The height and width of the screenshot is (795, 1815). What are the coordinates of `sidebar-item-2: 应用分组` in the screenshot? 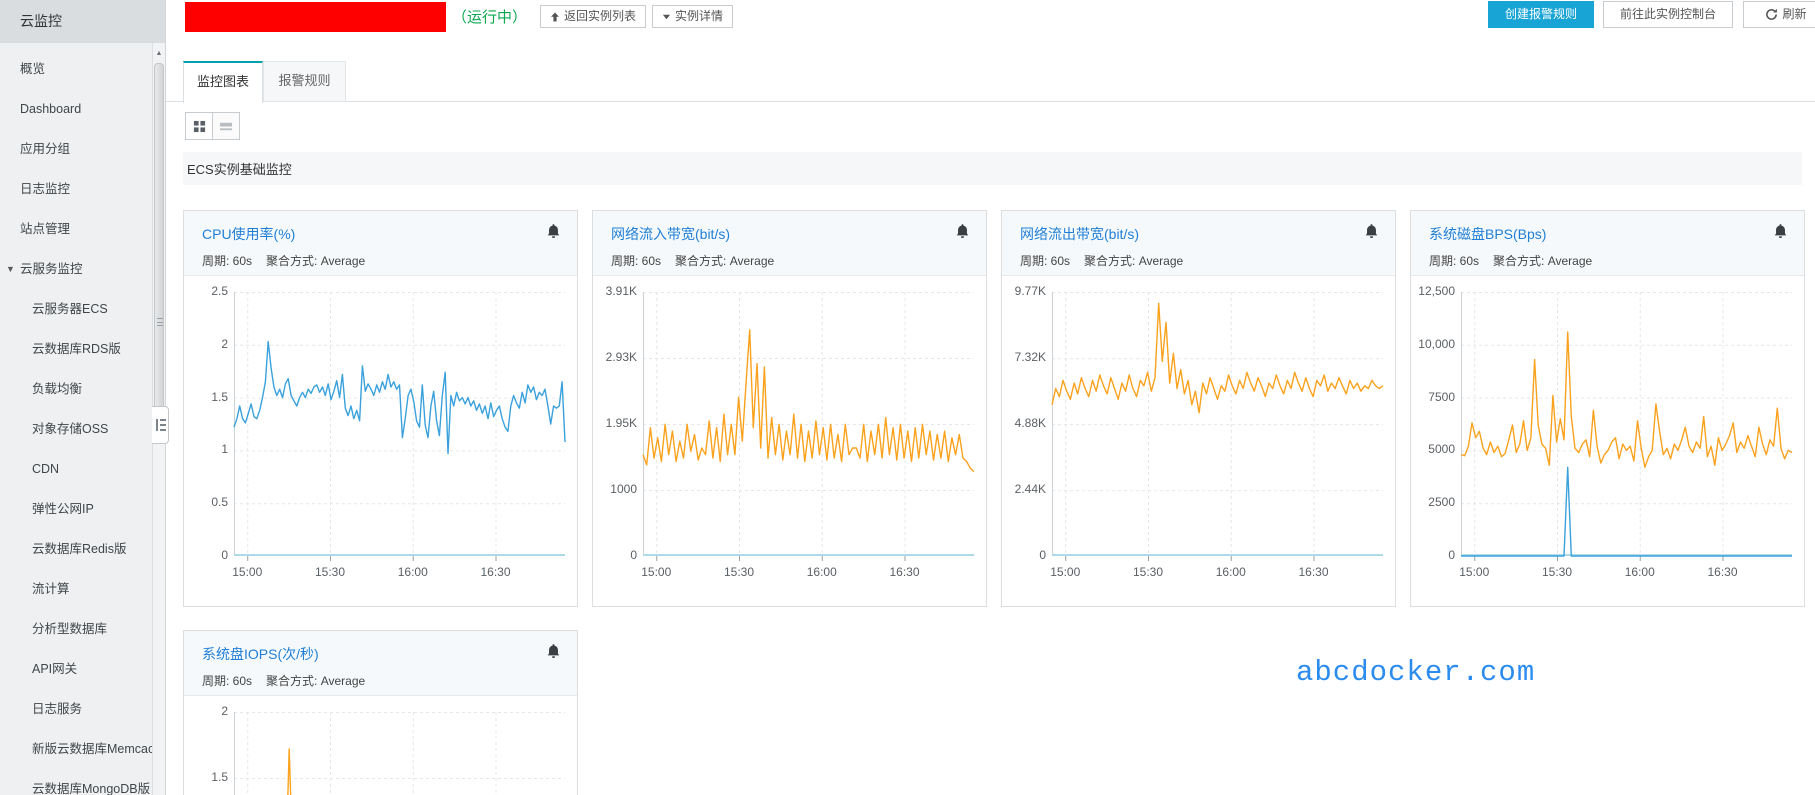 It's located at (76, 149).